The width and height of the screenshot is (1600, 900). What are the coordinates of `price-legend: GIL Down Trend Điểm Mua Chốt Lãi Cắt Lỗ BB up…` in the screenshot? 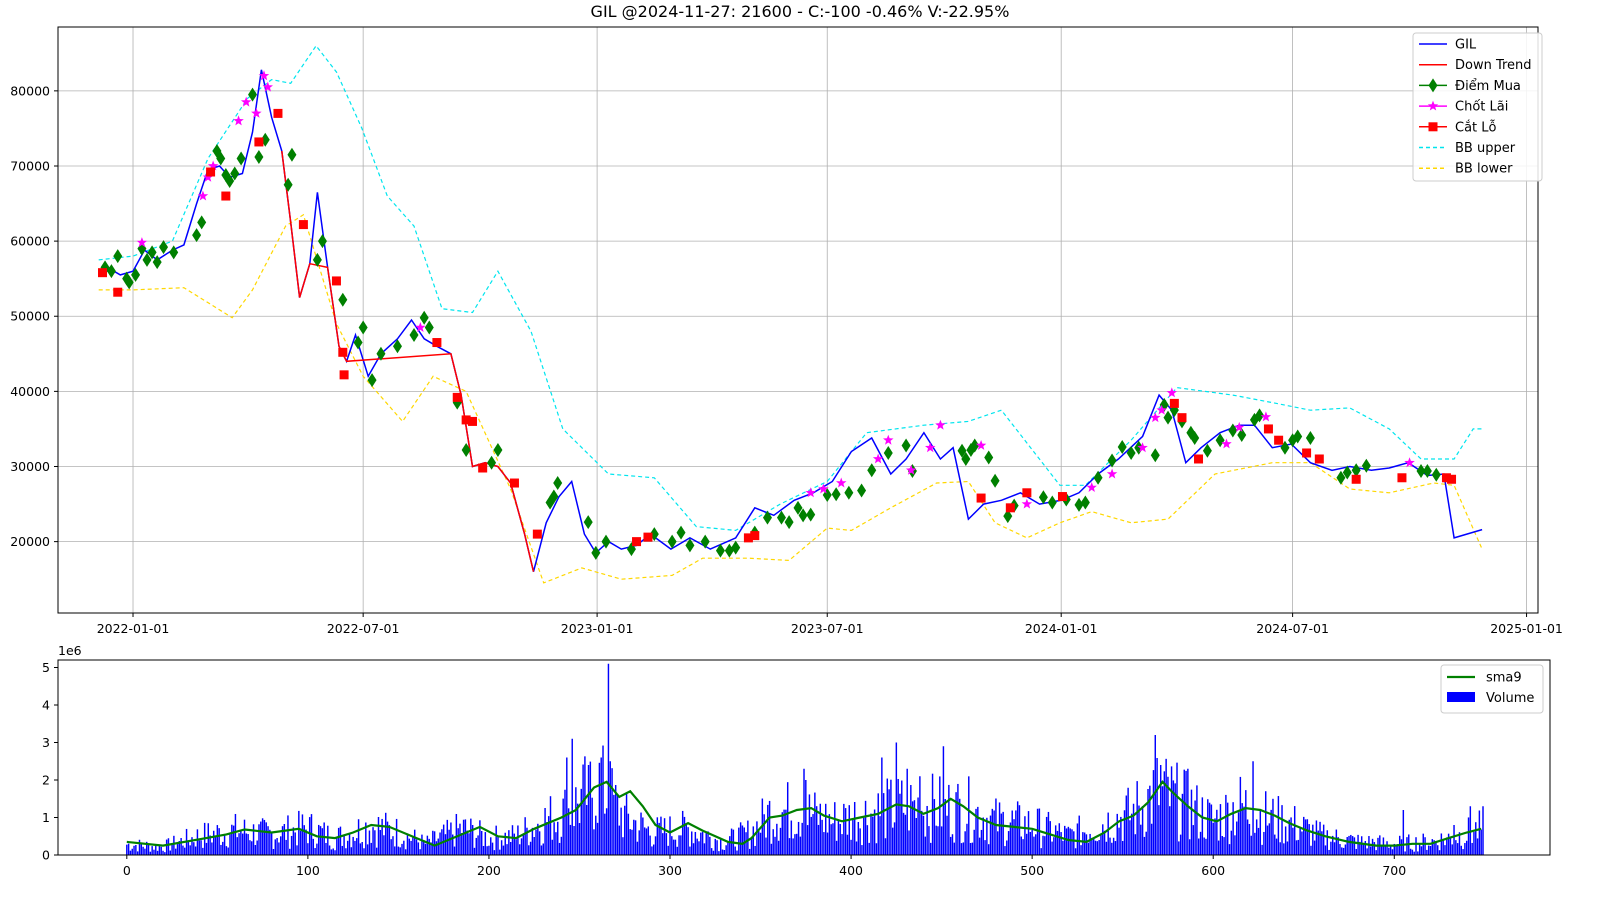 It's located at (1477, 107).